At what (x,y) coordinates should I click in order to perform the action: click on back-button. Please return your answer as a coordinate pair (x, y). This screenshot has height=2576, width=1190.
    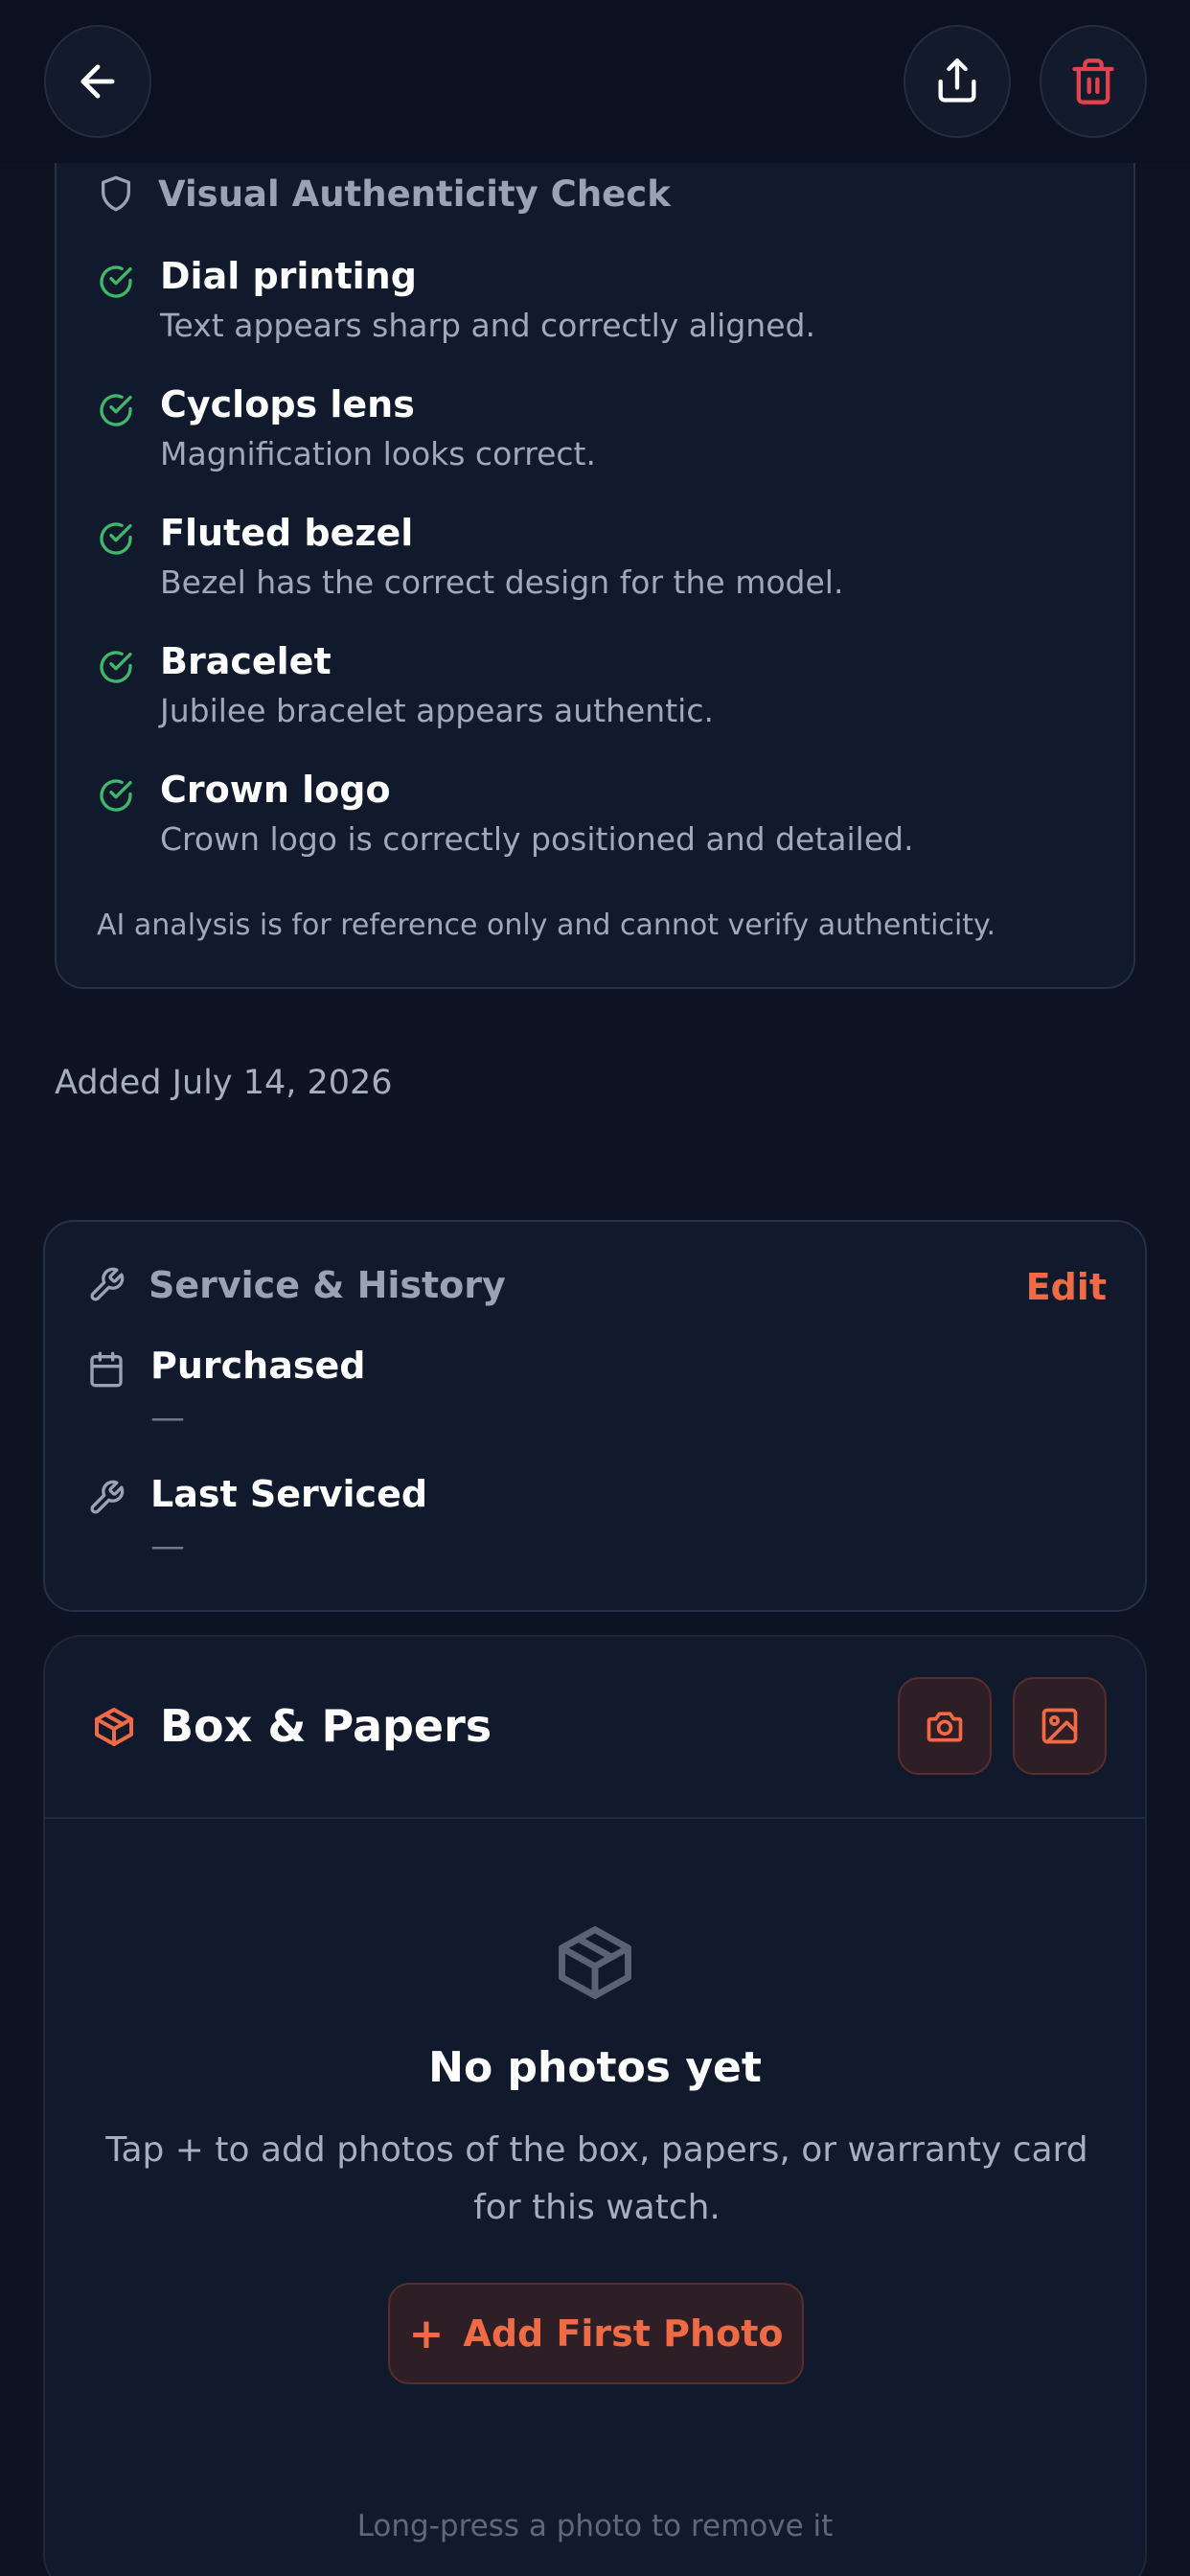
    Looking at the image, I should click on (97, 81).